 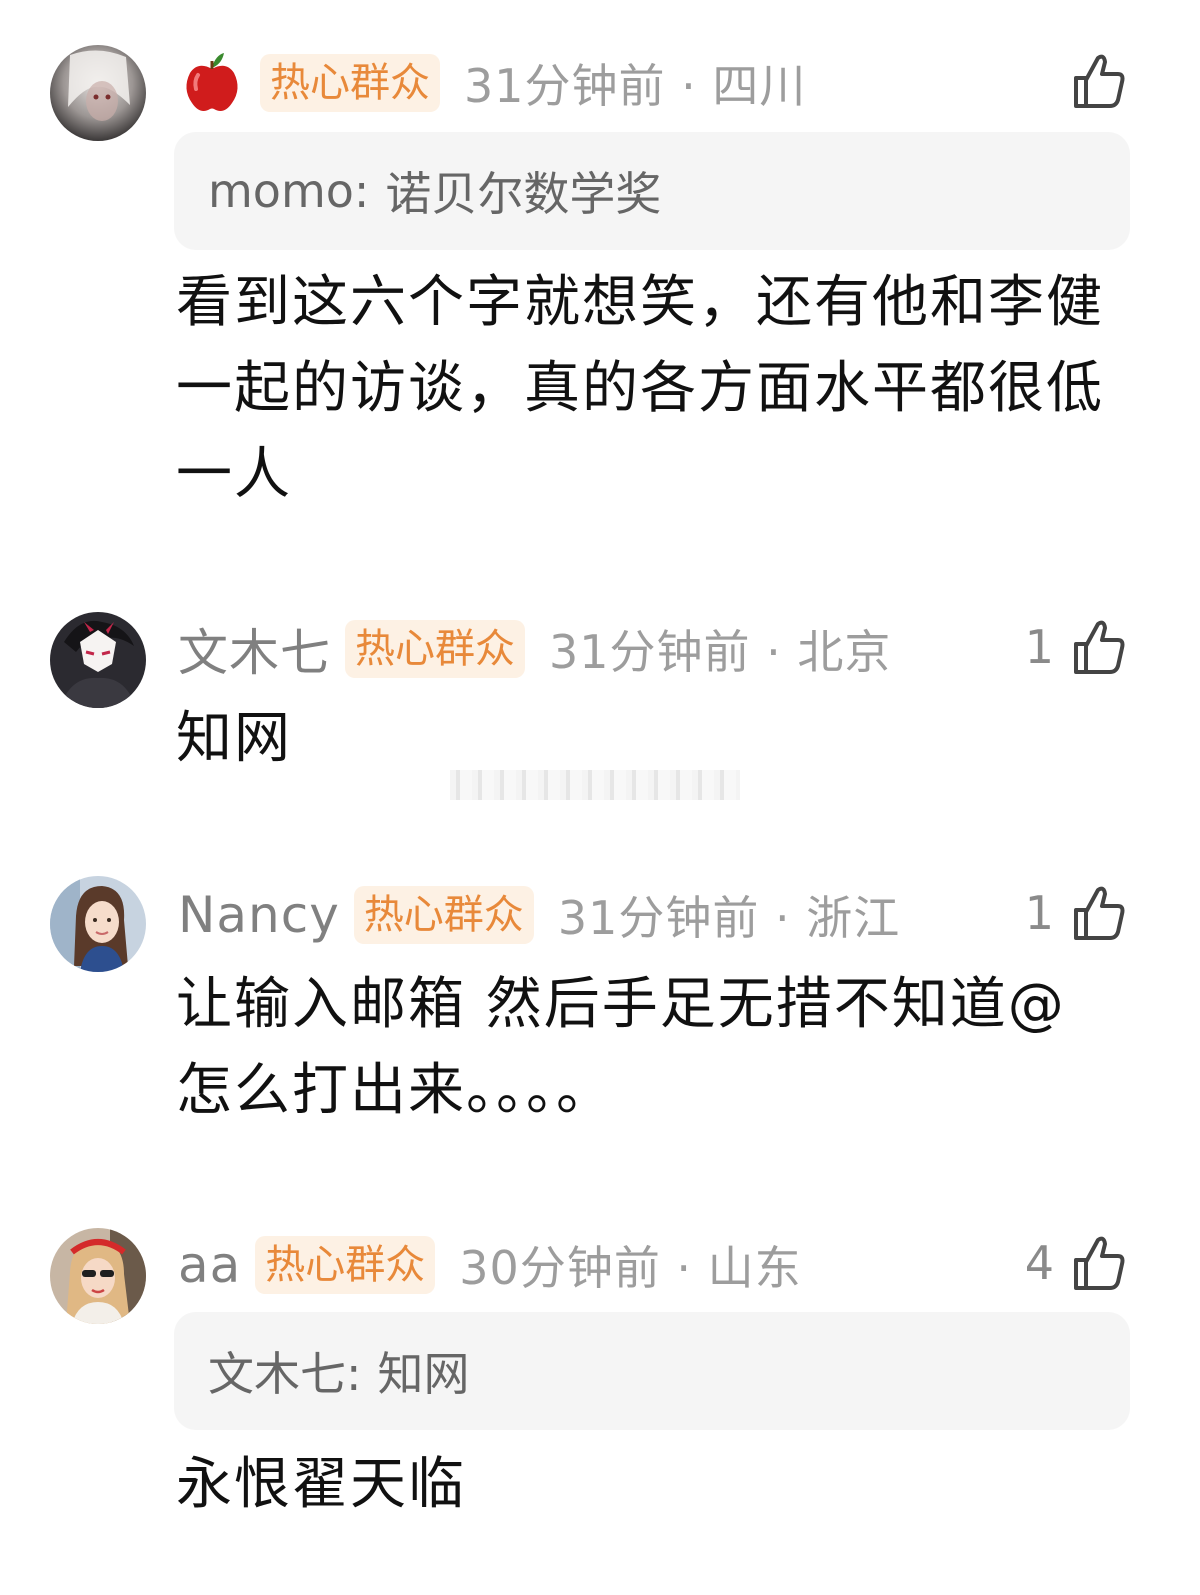 I want to click on like-button, so click(x=1099, y=81).